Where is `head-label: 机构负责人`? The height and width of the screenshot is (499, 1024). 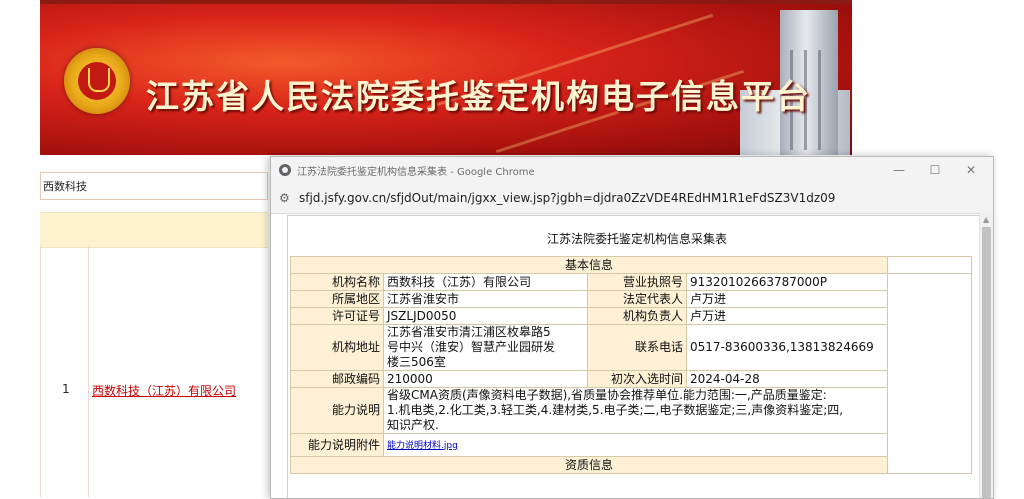
head-label: 机构负责人 is located at coordinates (637, 316).